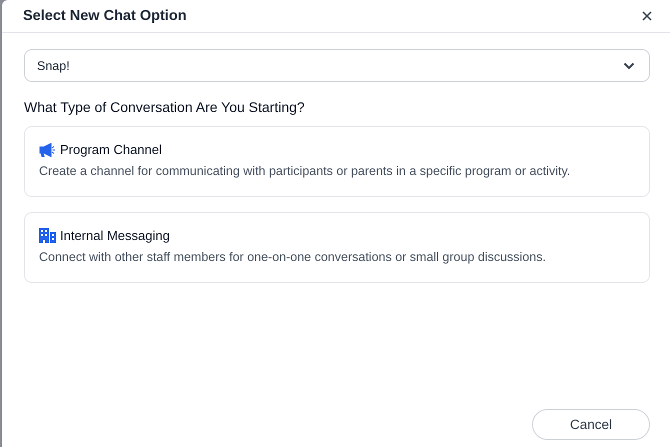 The width and height of the screenshot is (670, 447). Describe the element at coordinates (337, 161) in the screenshot. I see `option-card: Program Channel Create a channel for communicating with participants or parents in a specific program or activity.` at that location.